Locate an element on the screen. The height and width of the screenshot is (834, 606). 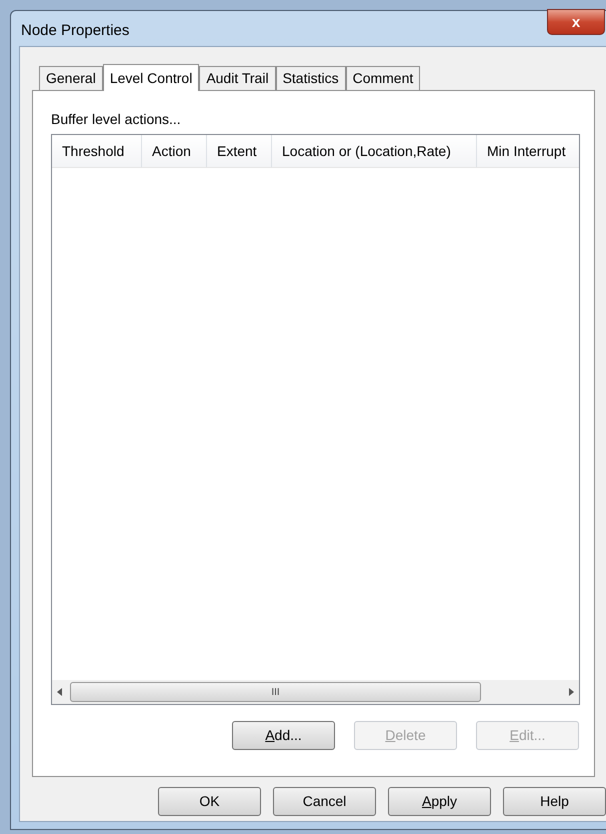
column-header: Extent is located at coordinates (239, 151).